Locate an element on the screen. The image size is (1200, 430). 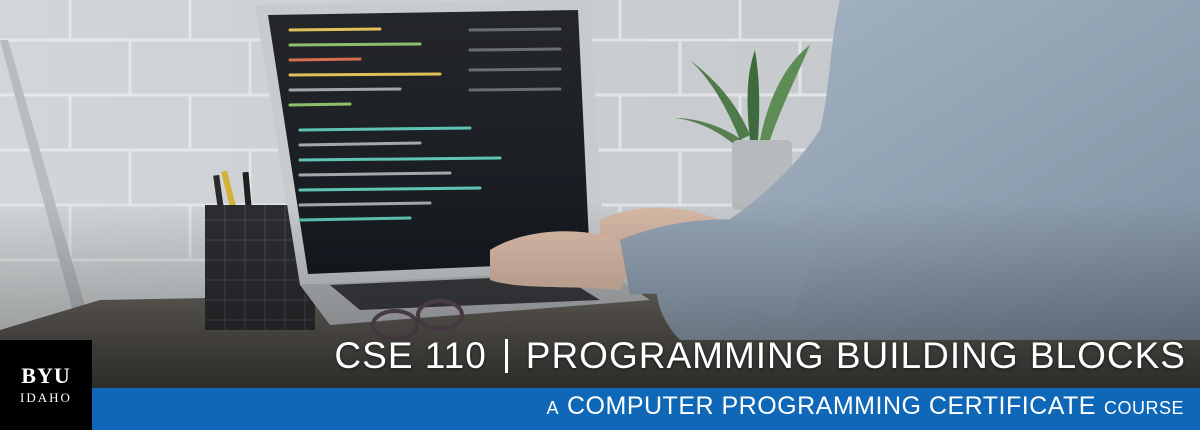
course-name: PROGRAMMING BUILDING BLOCKS is located at coordinates (855, 355).